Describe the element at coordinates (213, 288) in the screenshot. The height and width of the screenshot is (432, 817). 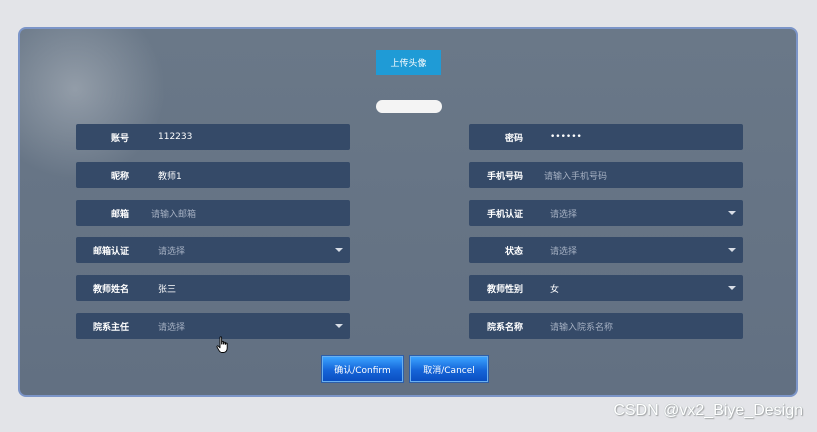
I see `teacher-name-field: 教师姓名 张三` at that location.